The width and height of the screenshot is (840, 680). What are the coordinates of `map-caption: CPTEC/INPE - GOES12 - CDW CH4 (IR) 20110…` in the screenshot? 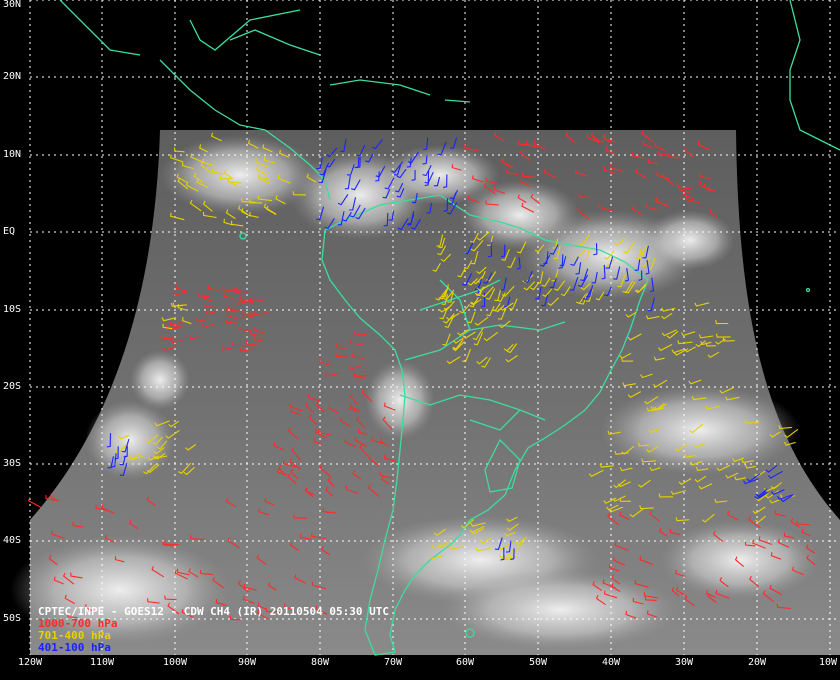 It's located at (213, 630).